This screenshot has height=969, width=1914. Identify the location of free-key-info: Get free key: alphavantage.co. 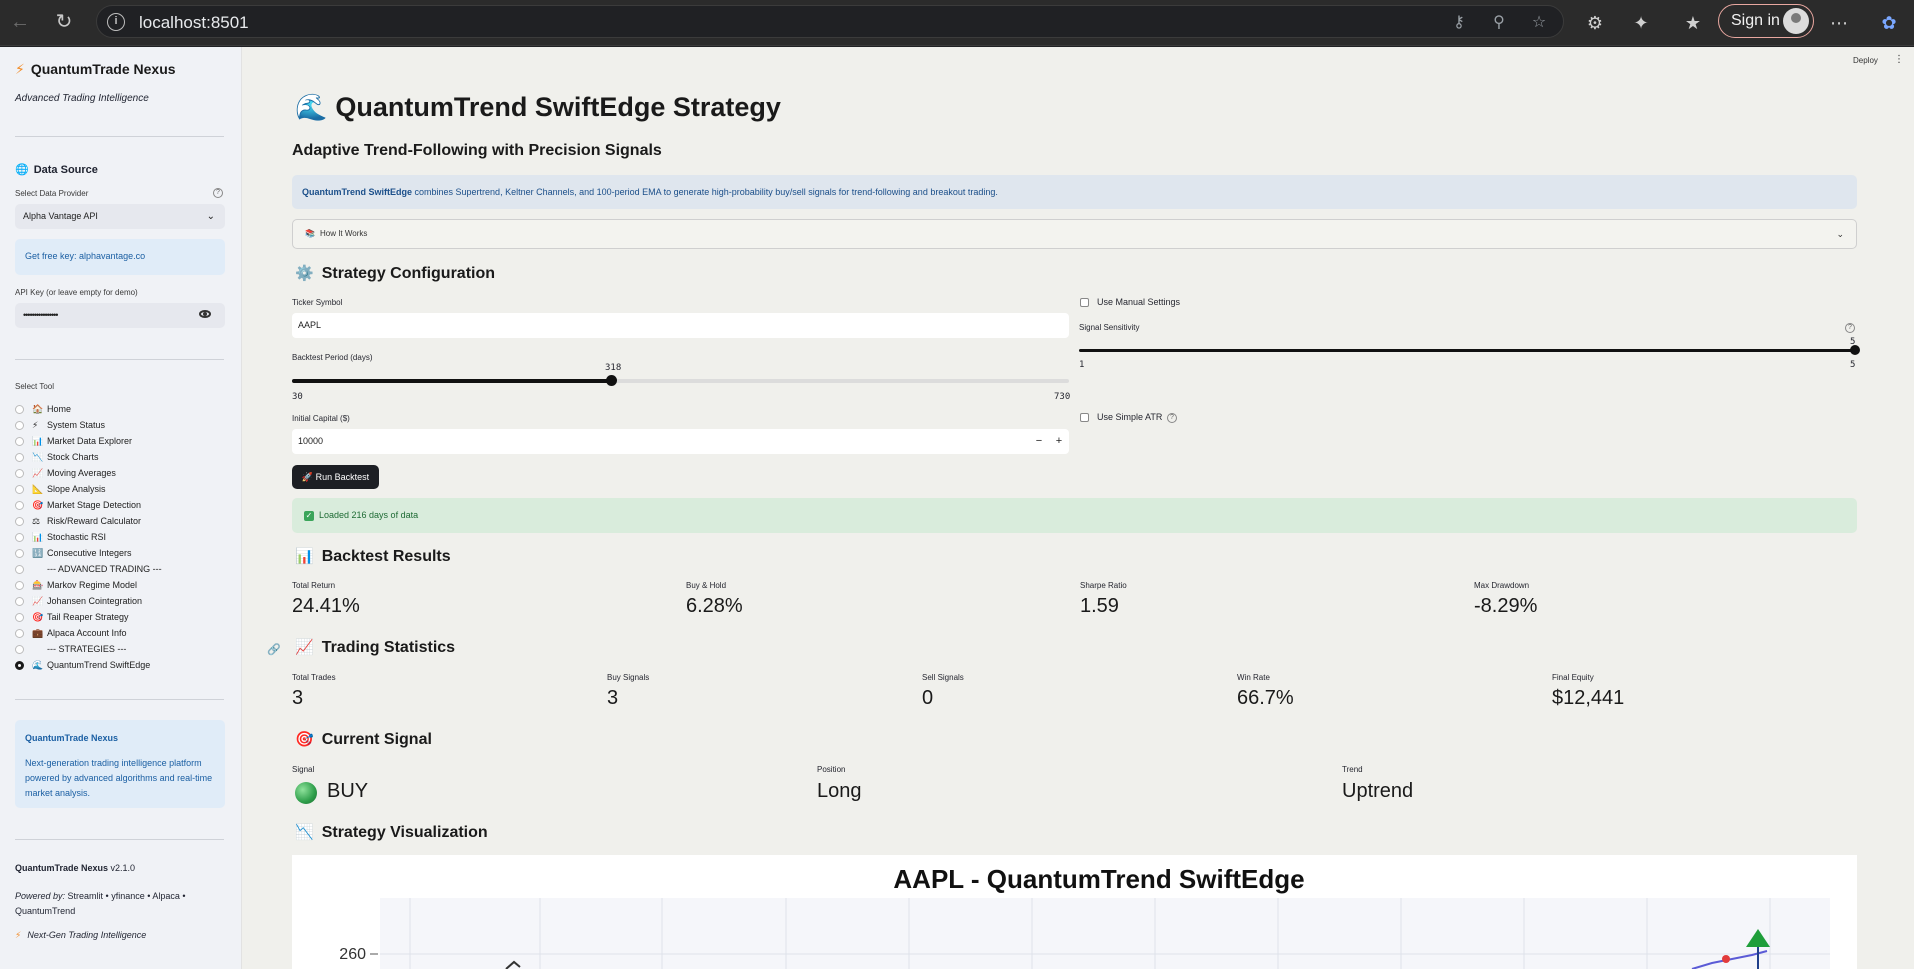
(120, 257).